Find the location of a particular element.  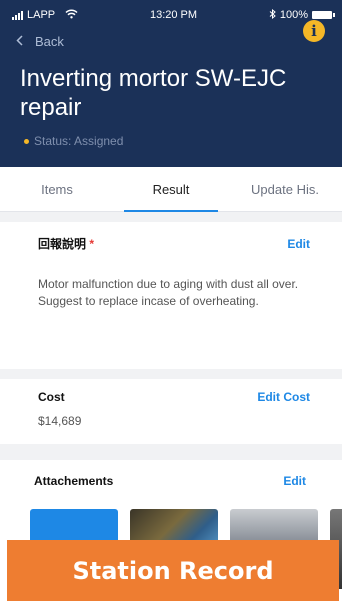

status-bar-left: LAPP is located at coordinates (45, 15).